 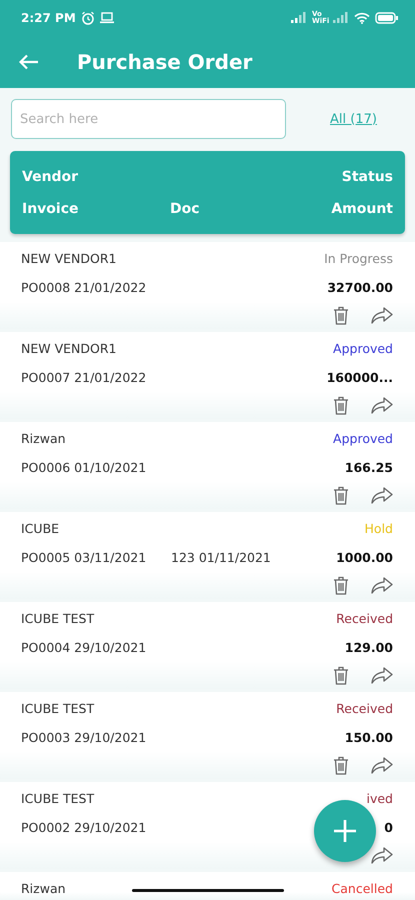 What do you see at coordinates (364, 557) in the screenshot?
I see `order-amount: 1000.00` at bounding box center [364, 557].